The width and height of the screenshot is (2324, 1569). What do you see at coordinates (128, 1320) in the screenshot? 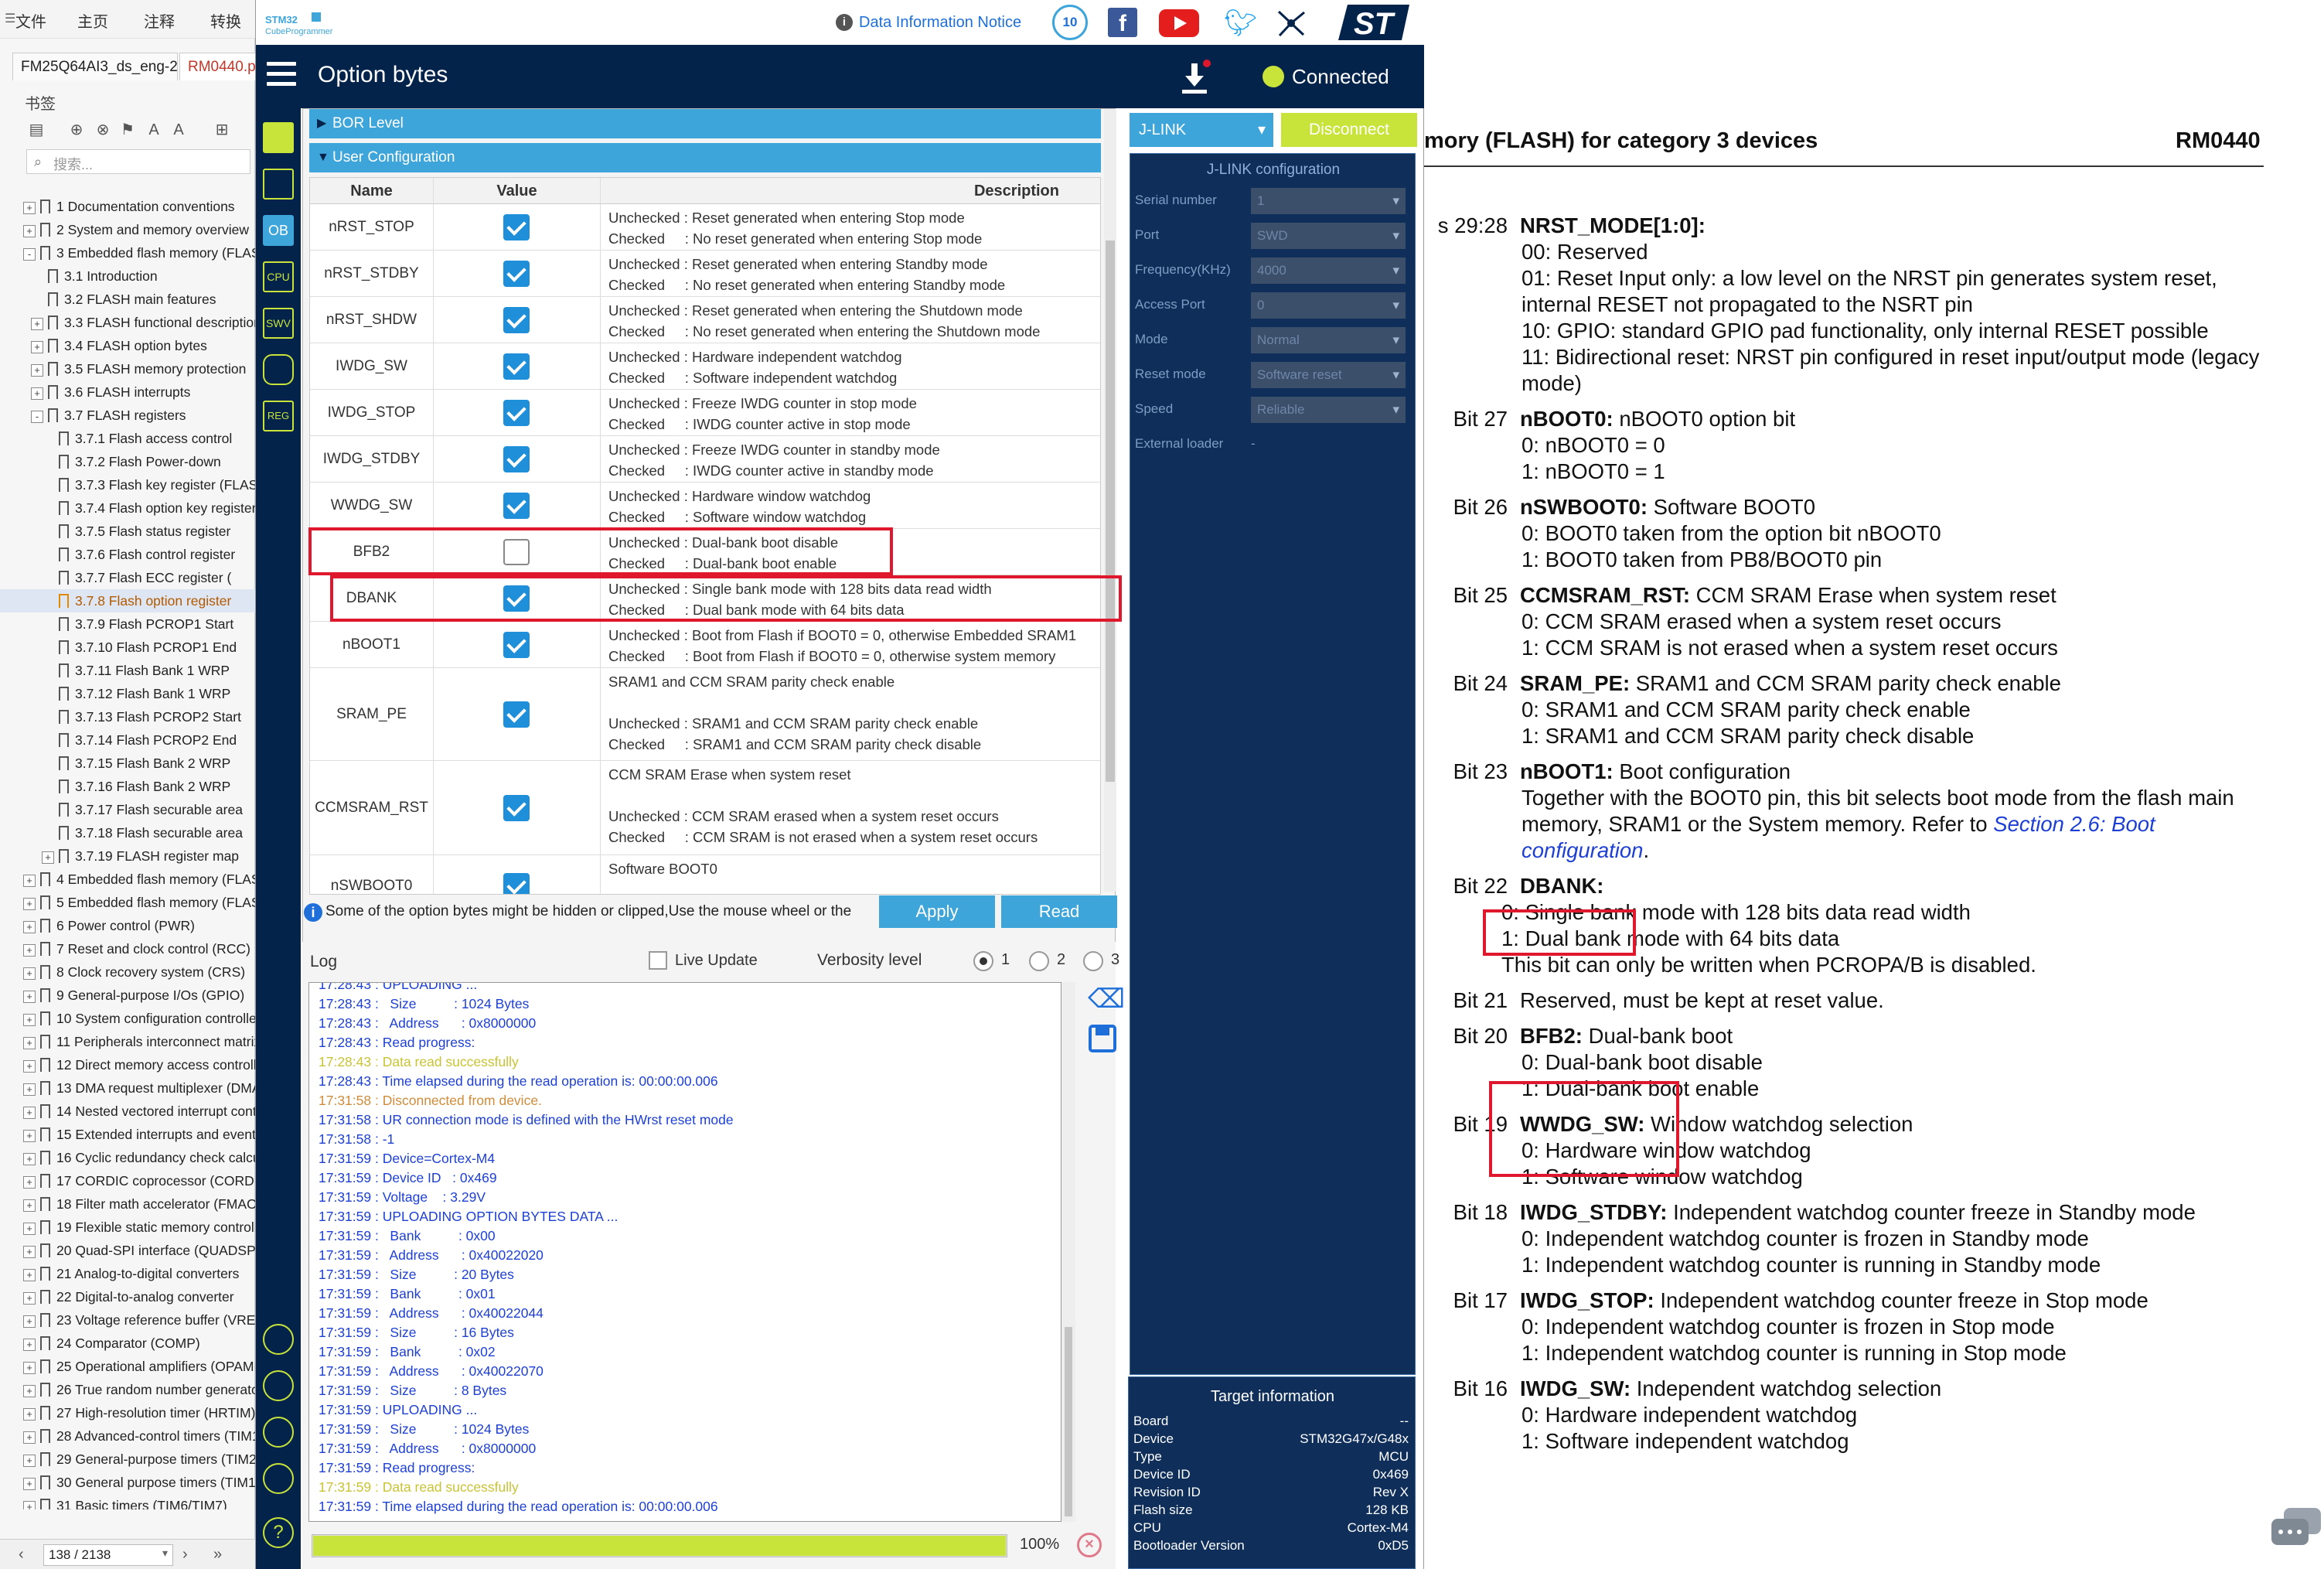
I see `bookmark-item: +23 Voltage reference buffer (VREFBUF)` at bounding box center [128, 1320].